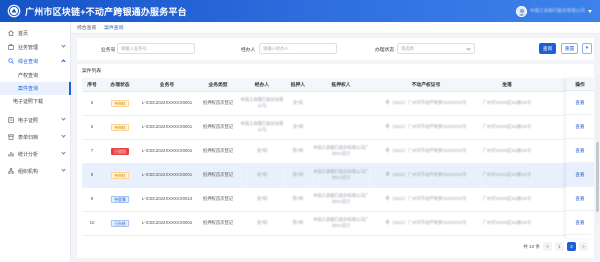  I want to click on page-button-current: 2, so click(571, 246).